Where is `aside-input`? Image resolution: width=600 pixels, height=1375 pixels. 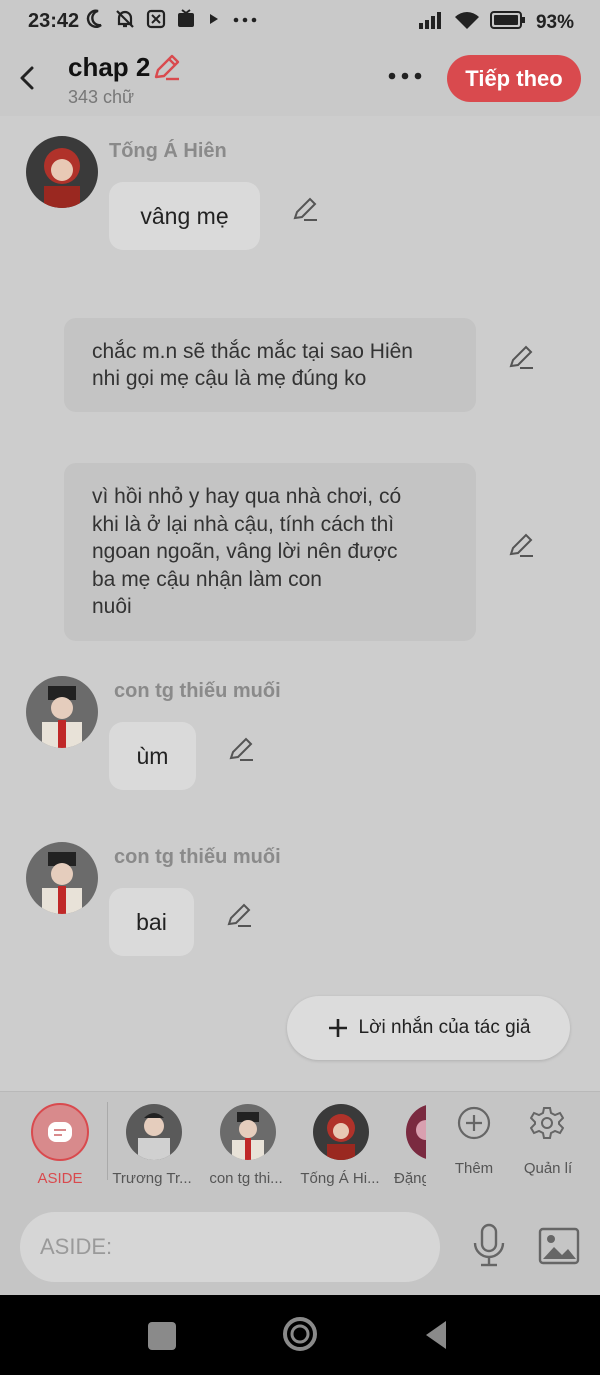 aside-input is located at coordinates (230, 1247).